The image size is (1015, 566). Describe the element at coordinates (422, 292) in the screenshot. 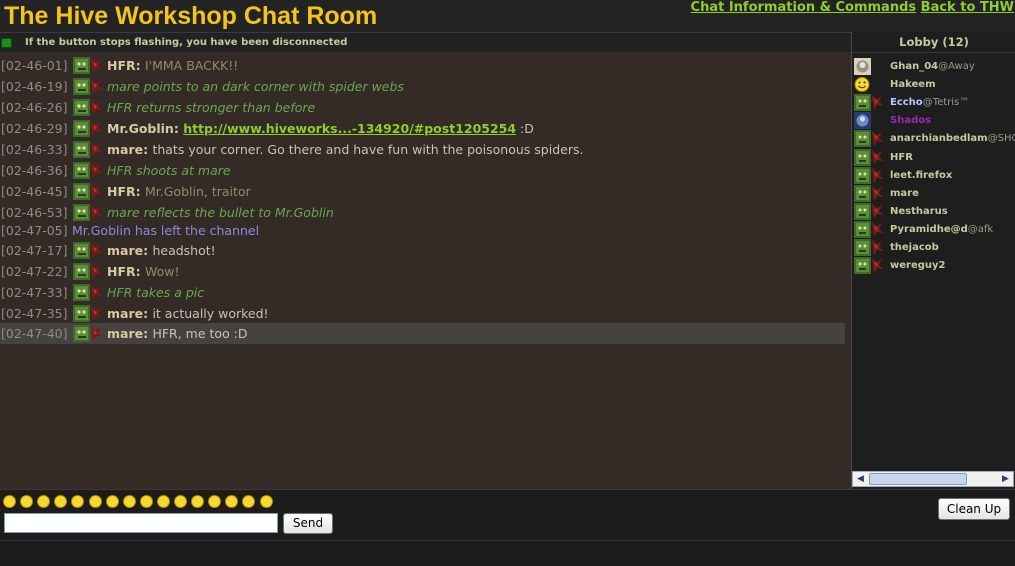

I see `chat-message-row: [02-47-33] HFR takes a pic` at that location.